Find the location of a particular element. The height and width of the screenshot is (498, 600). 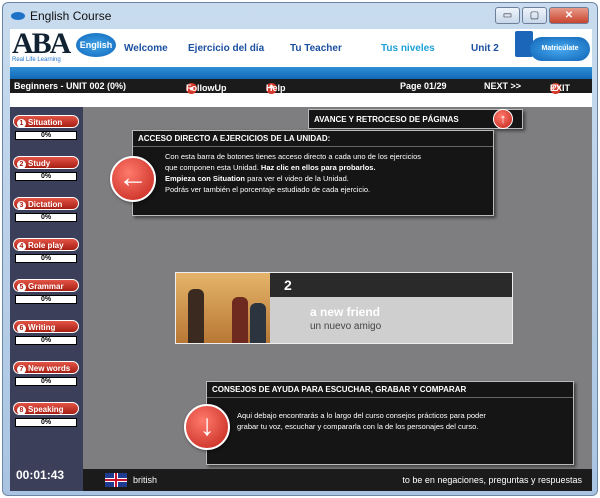

english-badge: English is located at coordinates (96, 45).